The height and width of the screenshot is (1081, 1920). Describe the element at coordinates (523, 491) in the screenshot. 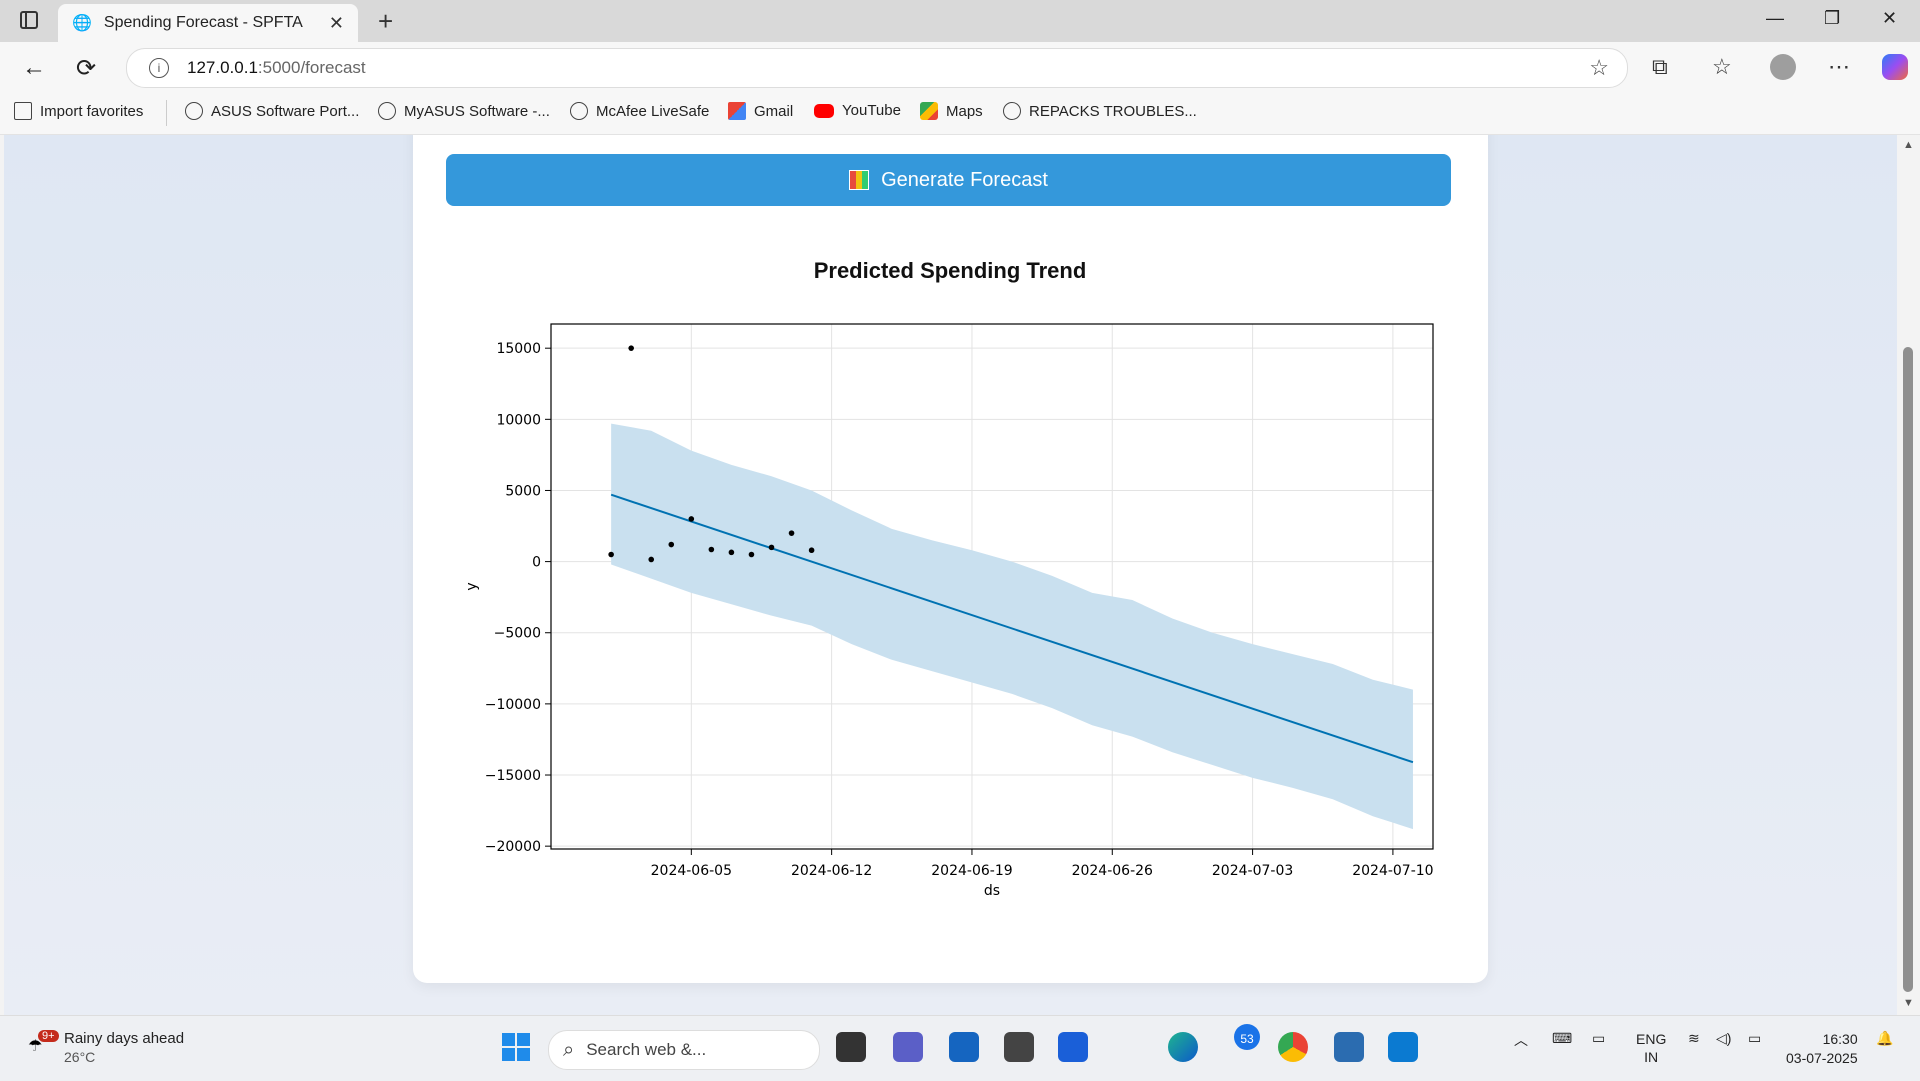

I see `y-tick-label: 5000` at that location.